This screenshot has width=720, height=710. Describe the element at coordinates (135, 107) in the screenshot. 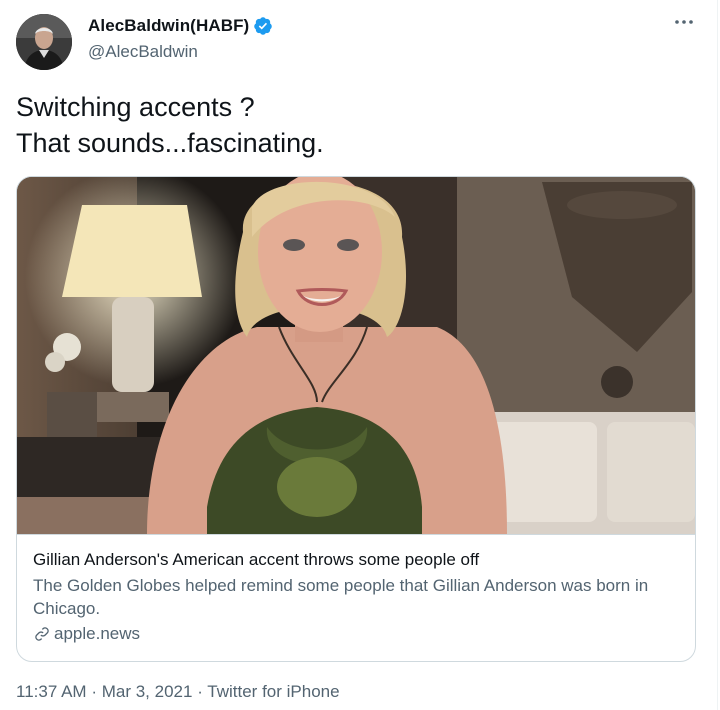

I see `tweet-text-line: Switching accents ?` at that location.